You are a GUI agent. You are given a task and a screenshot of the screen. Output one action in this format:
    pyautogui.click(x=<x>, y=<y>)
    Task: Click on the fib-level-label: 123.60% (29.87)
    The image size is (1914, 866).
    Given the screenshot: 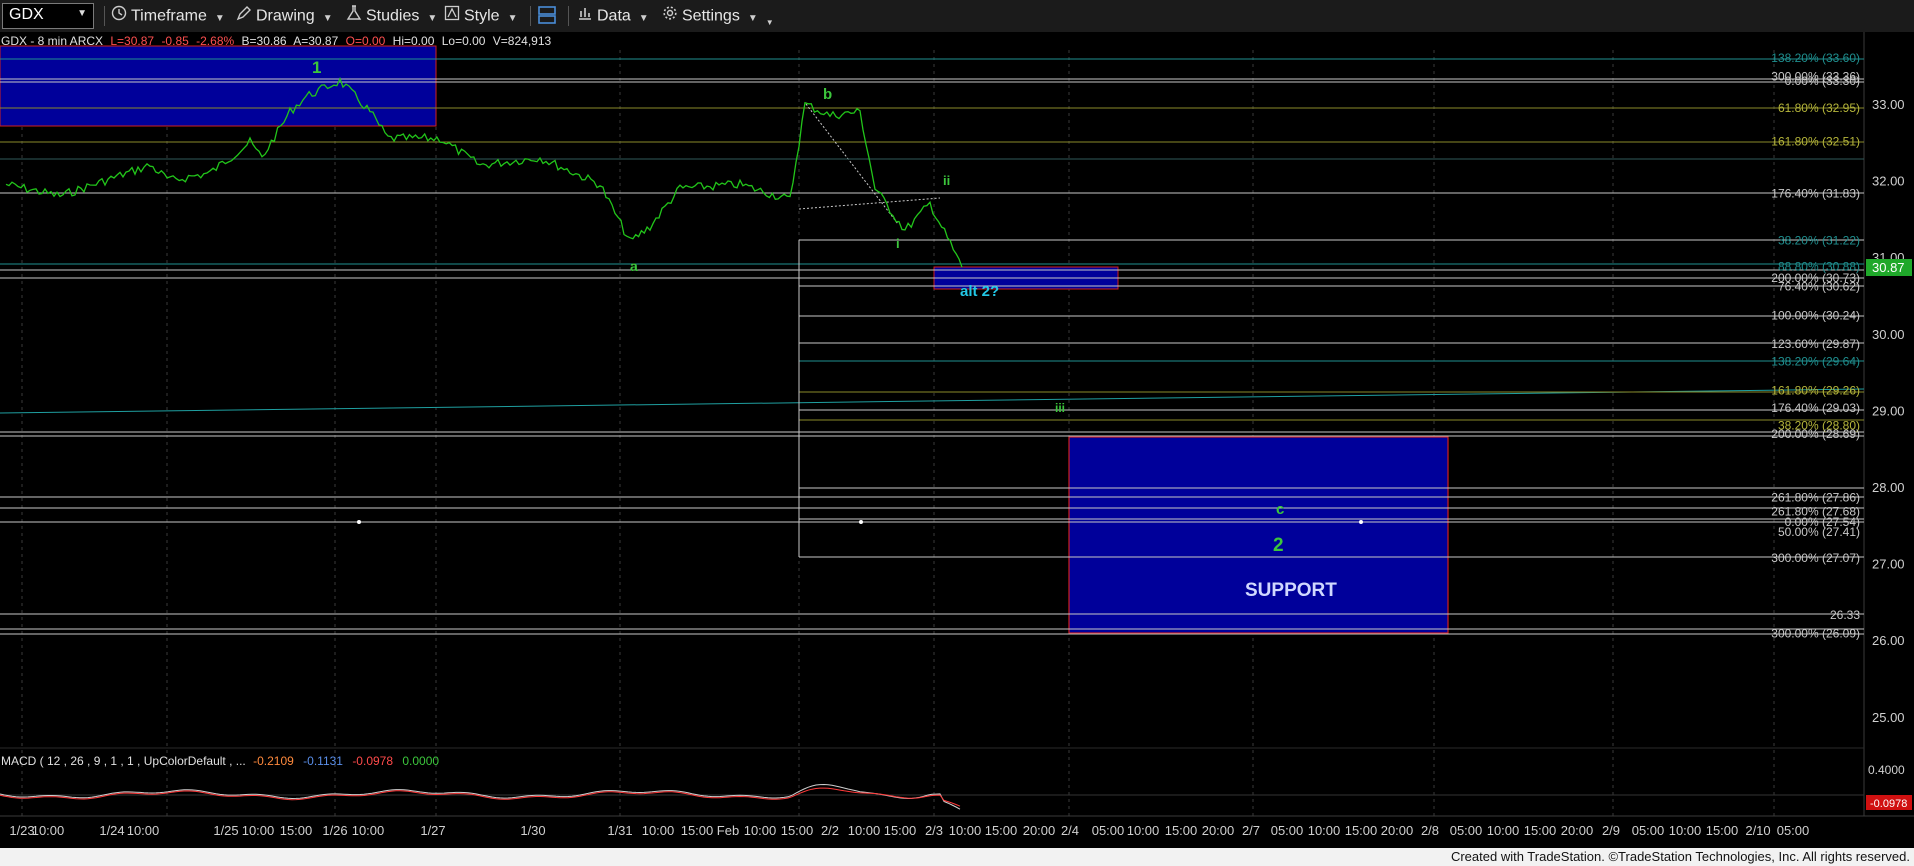 What is the action you would take?
    pyautogui.click(x=1815, y=344)
    